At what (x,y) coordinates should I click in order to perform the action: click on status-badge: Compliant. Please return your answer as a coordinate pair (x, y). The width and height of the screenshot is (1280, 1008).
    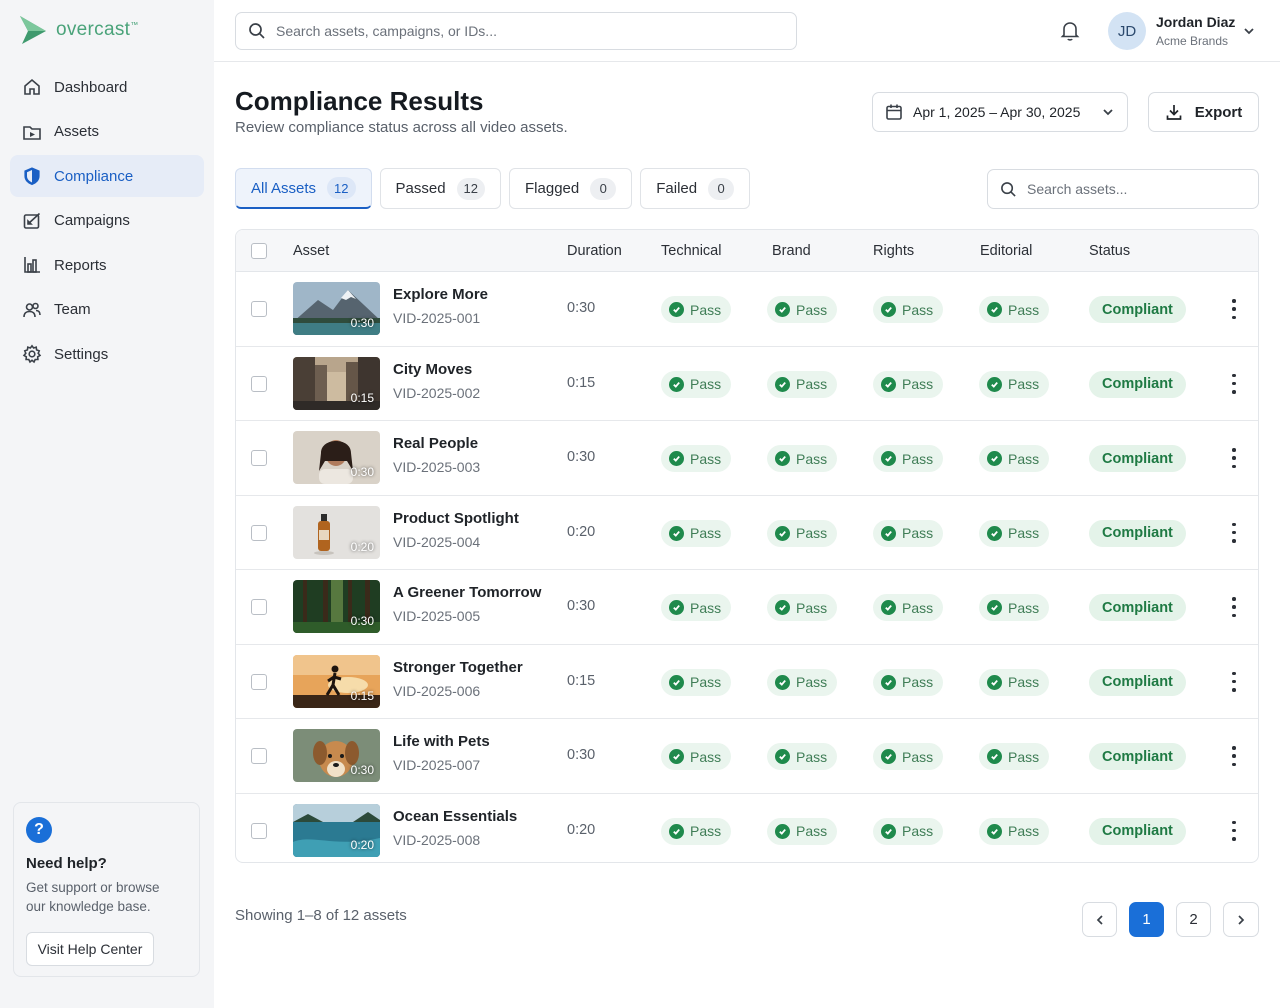
    Looking at the image, I should click on (1137, 831).